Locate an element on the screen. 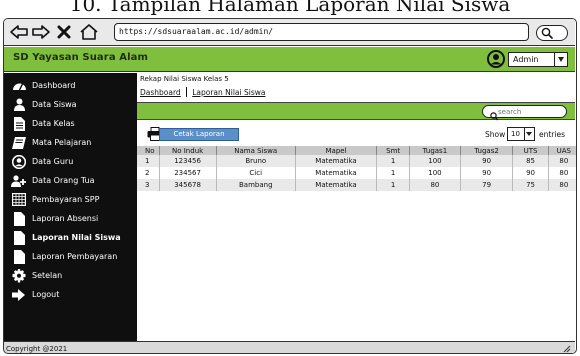 The image size is (580, 356). column-header: Nama Siswa is located at coordinates (255, 150).